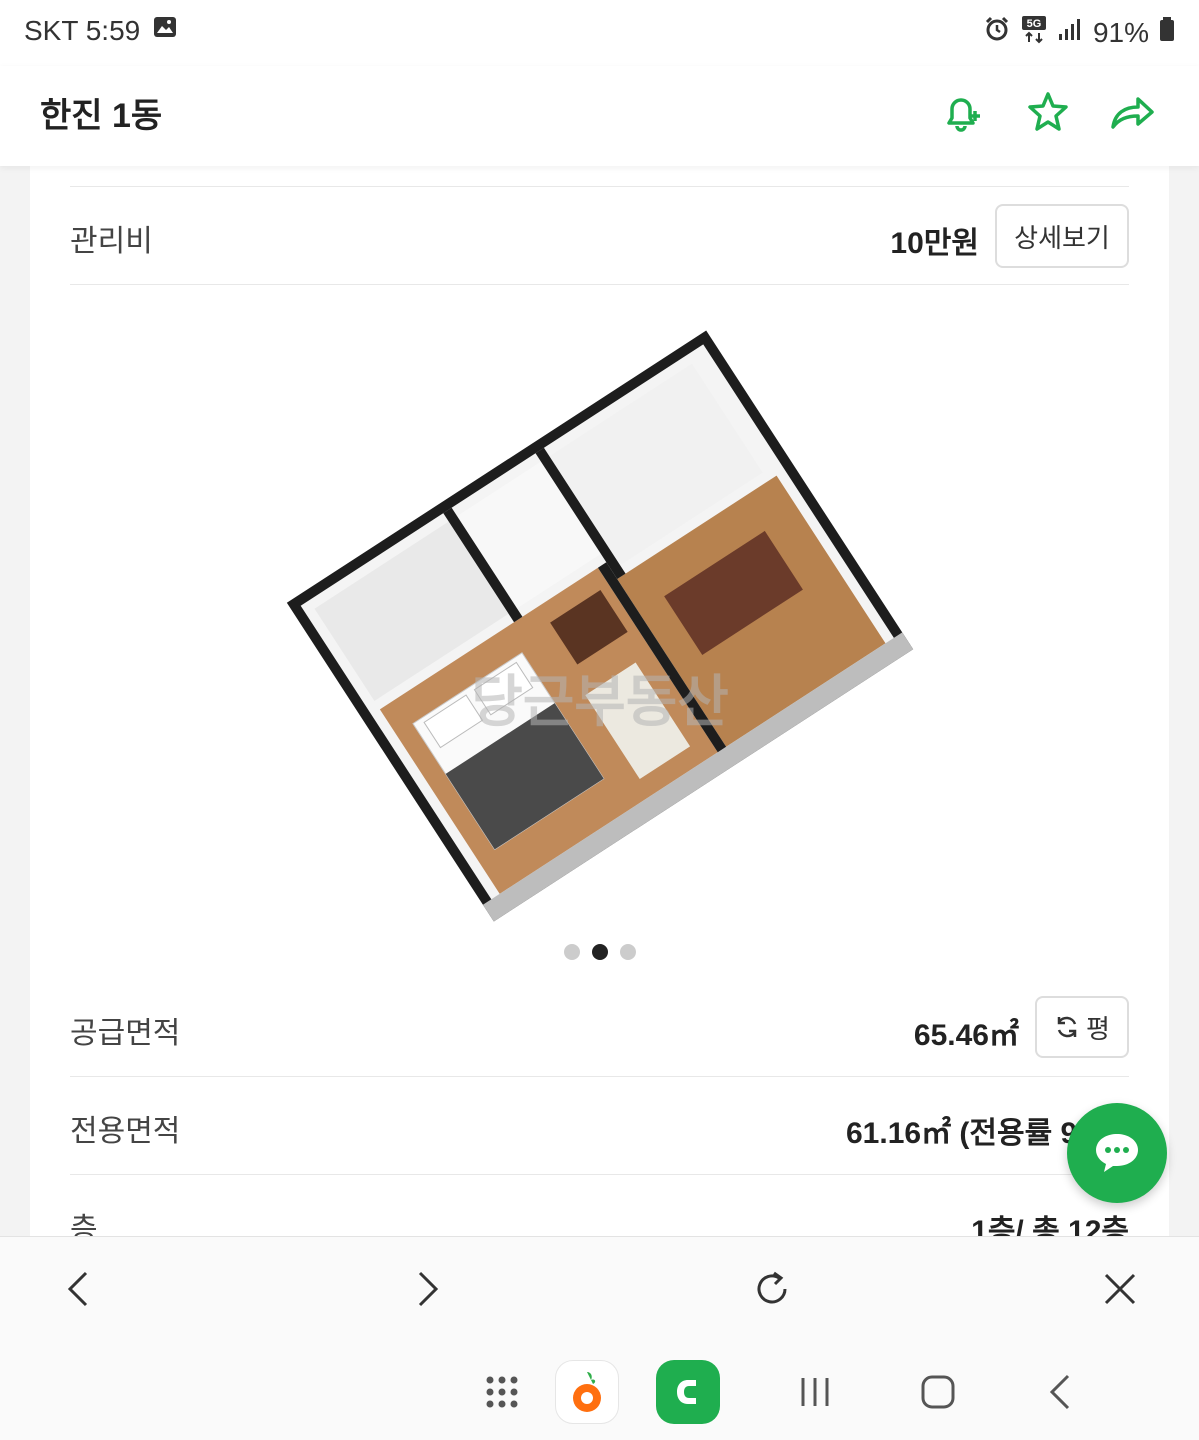 The height and width of the screenshot is (1440, 1199). I want to click on recents-icon, so click(815, 1392).